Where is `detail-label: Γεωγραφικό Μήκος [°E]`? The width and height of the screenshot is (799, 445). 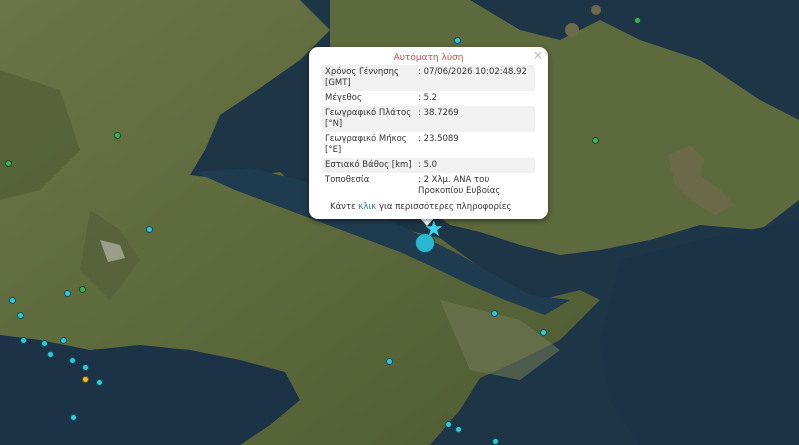
detail-label: Γεωγραφικό Μήκος [°E] is located at coordinates (366, 144).